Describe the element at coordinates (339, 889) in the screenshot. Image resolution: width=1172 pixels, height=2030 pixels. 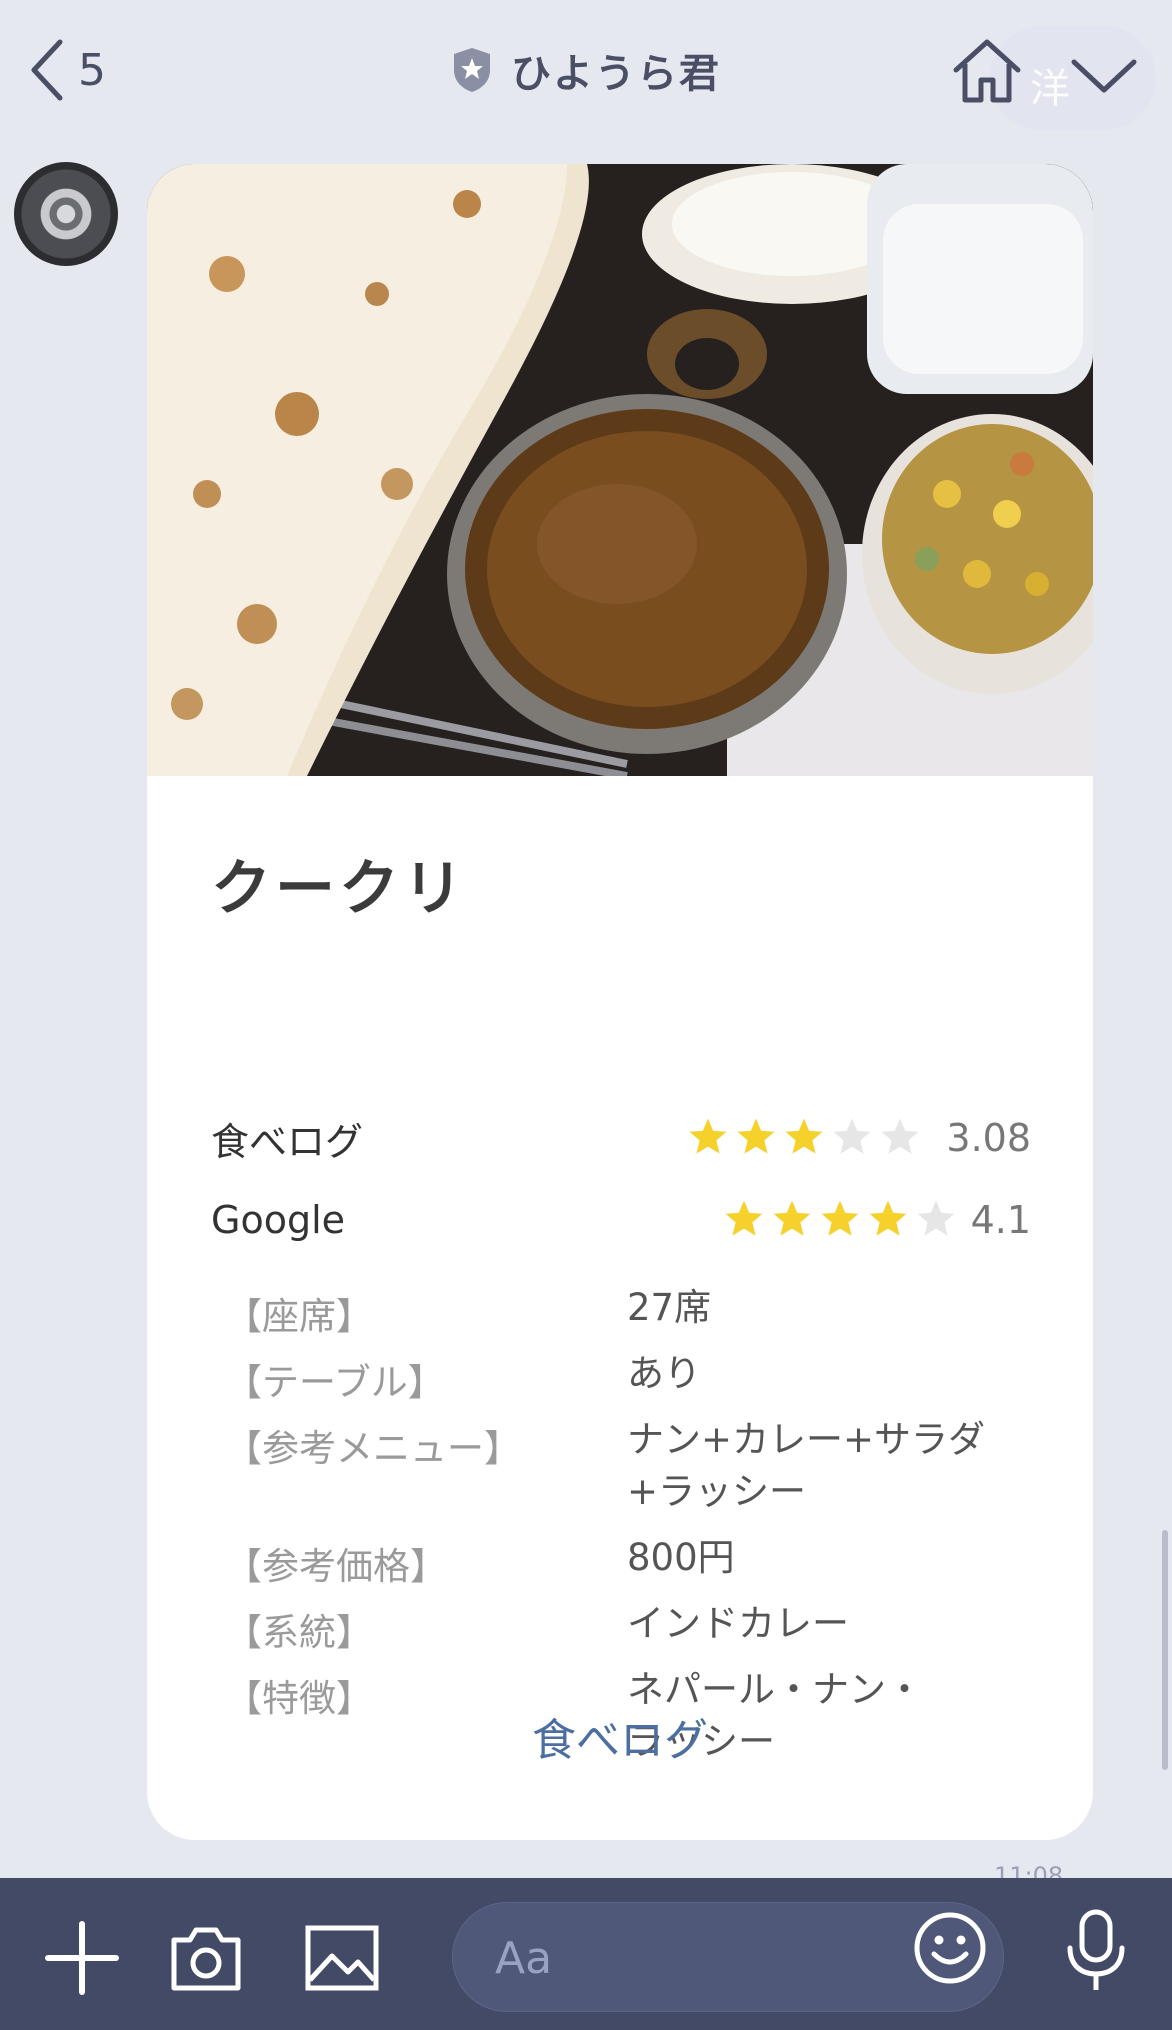
I see `shop-name: クークリ` at that location.